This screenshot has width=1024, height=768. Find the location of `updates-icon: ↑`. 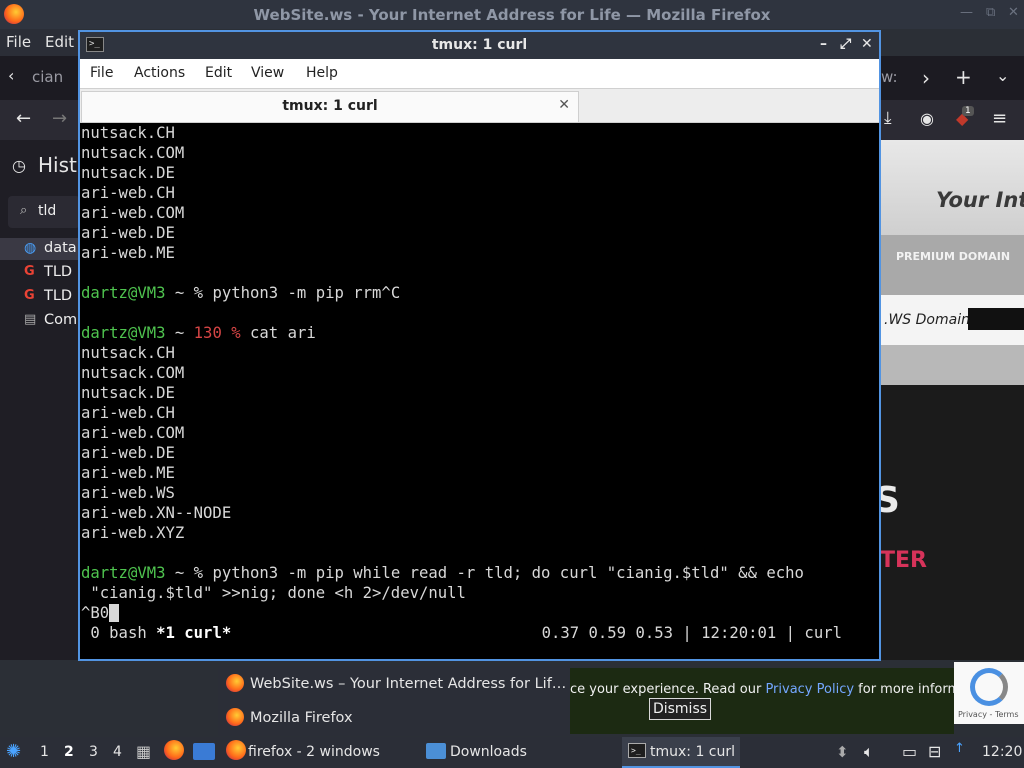

updates-icon: ↑ is located at coordinates (959, 748).